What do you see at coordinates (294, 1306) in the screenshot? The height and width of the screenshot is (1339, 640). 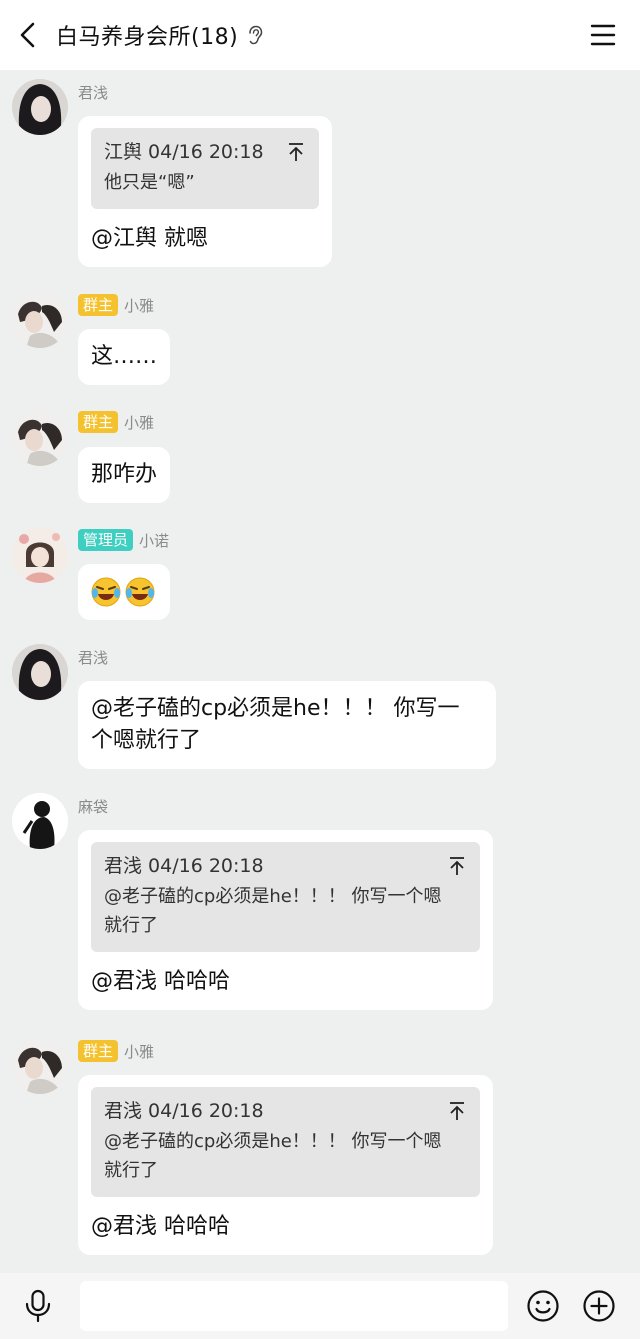 I see `message-input` at bounding box center [294, 1306].